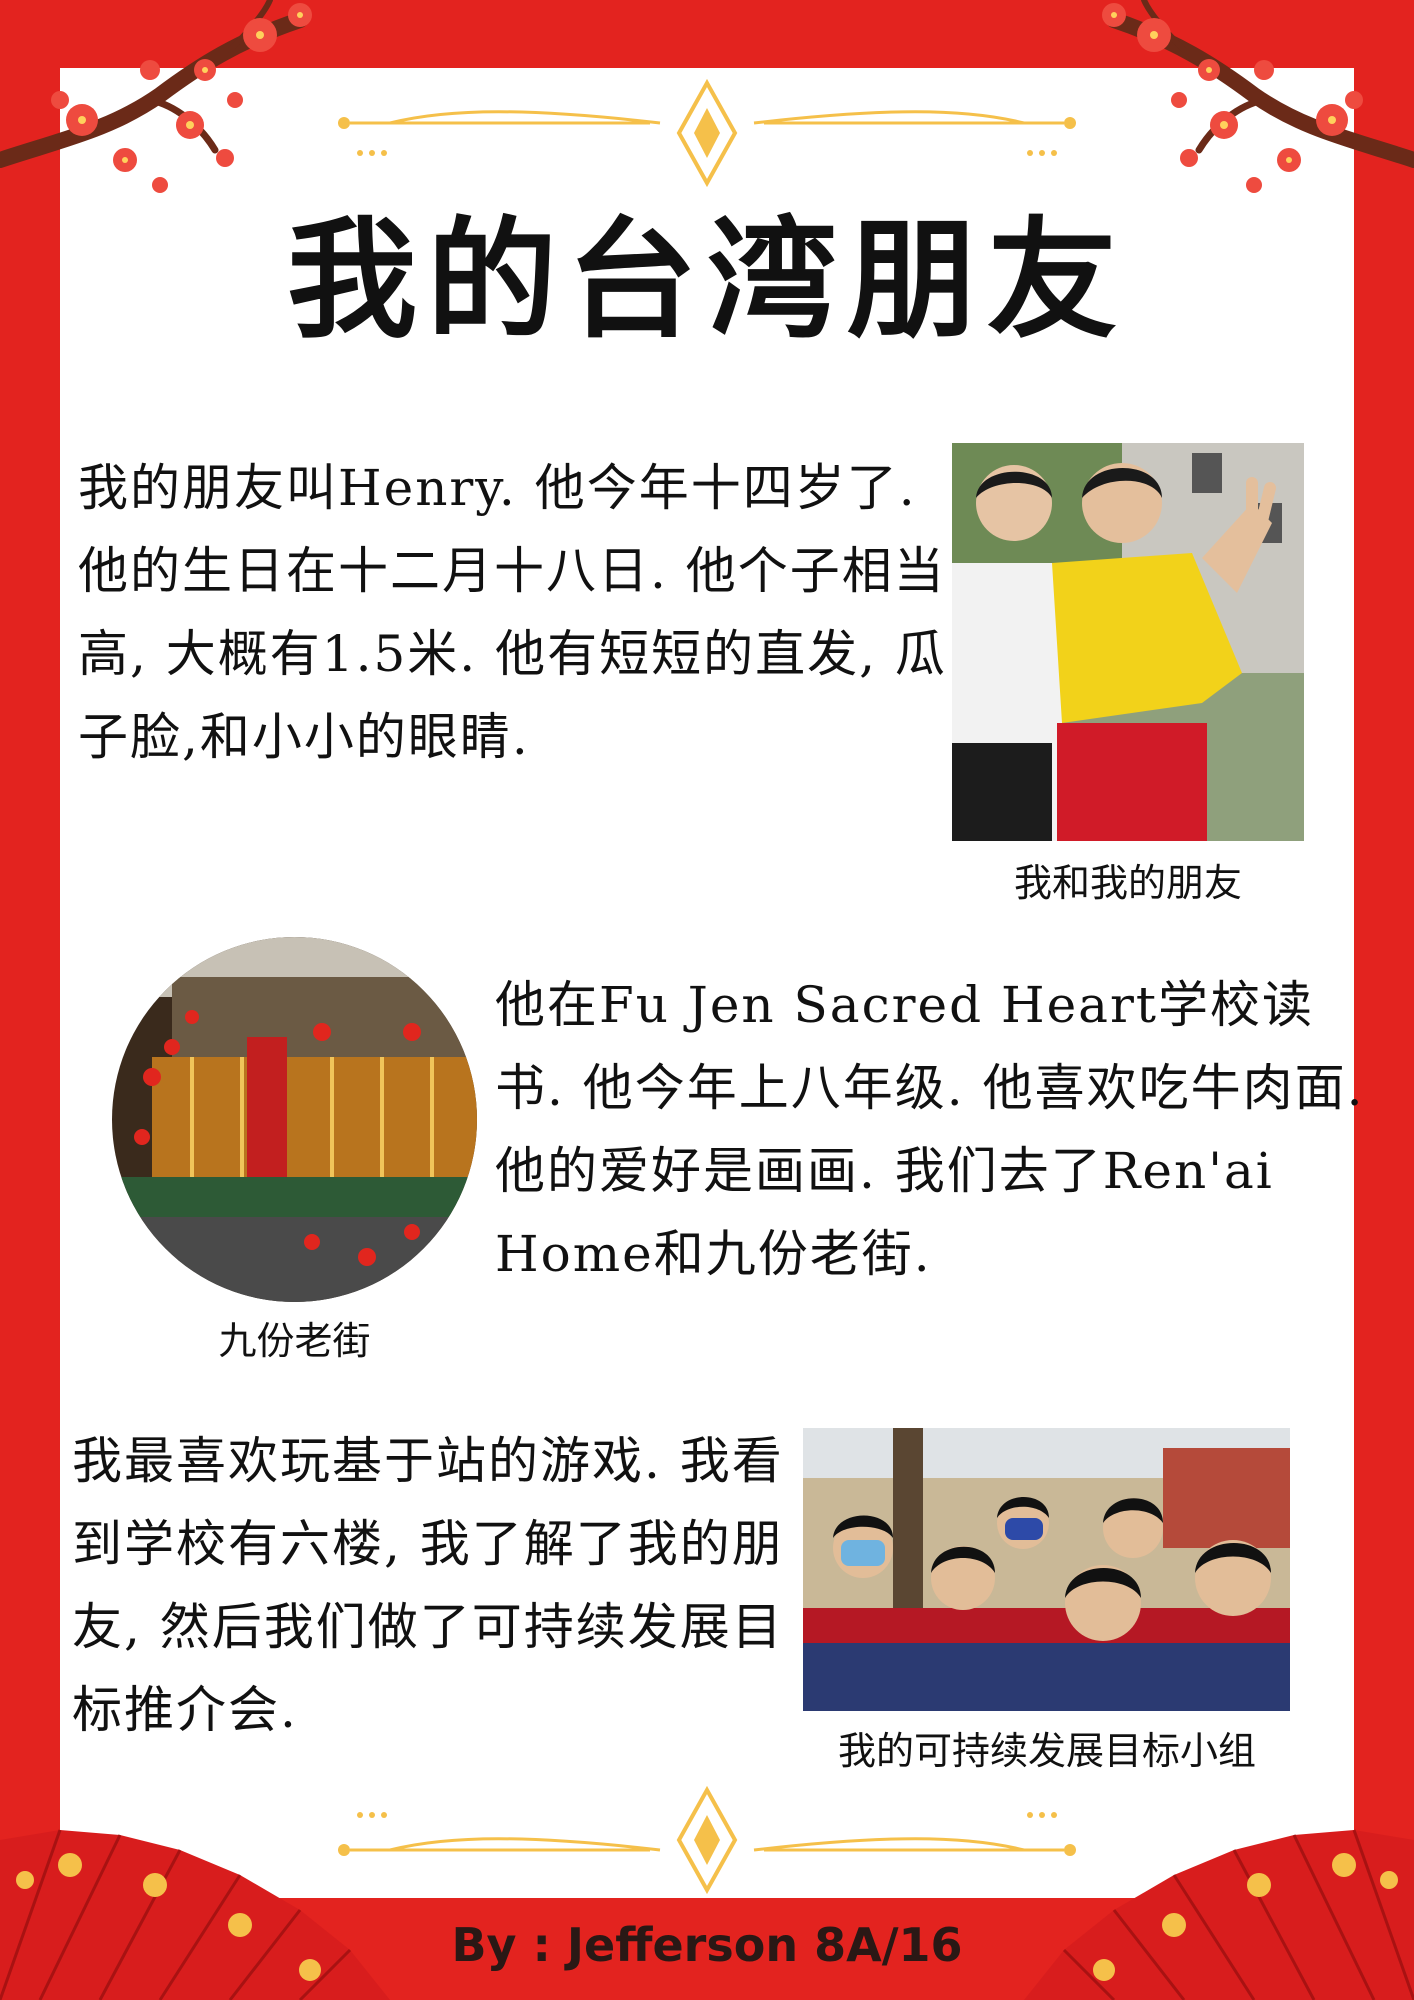 Image resolution: width=1414 pixels, height=2000 pixels. I want to click on plum-blossom-branch-right-icon, so click(1258, 96).